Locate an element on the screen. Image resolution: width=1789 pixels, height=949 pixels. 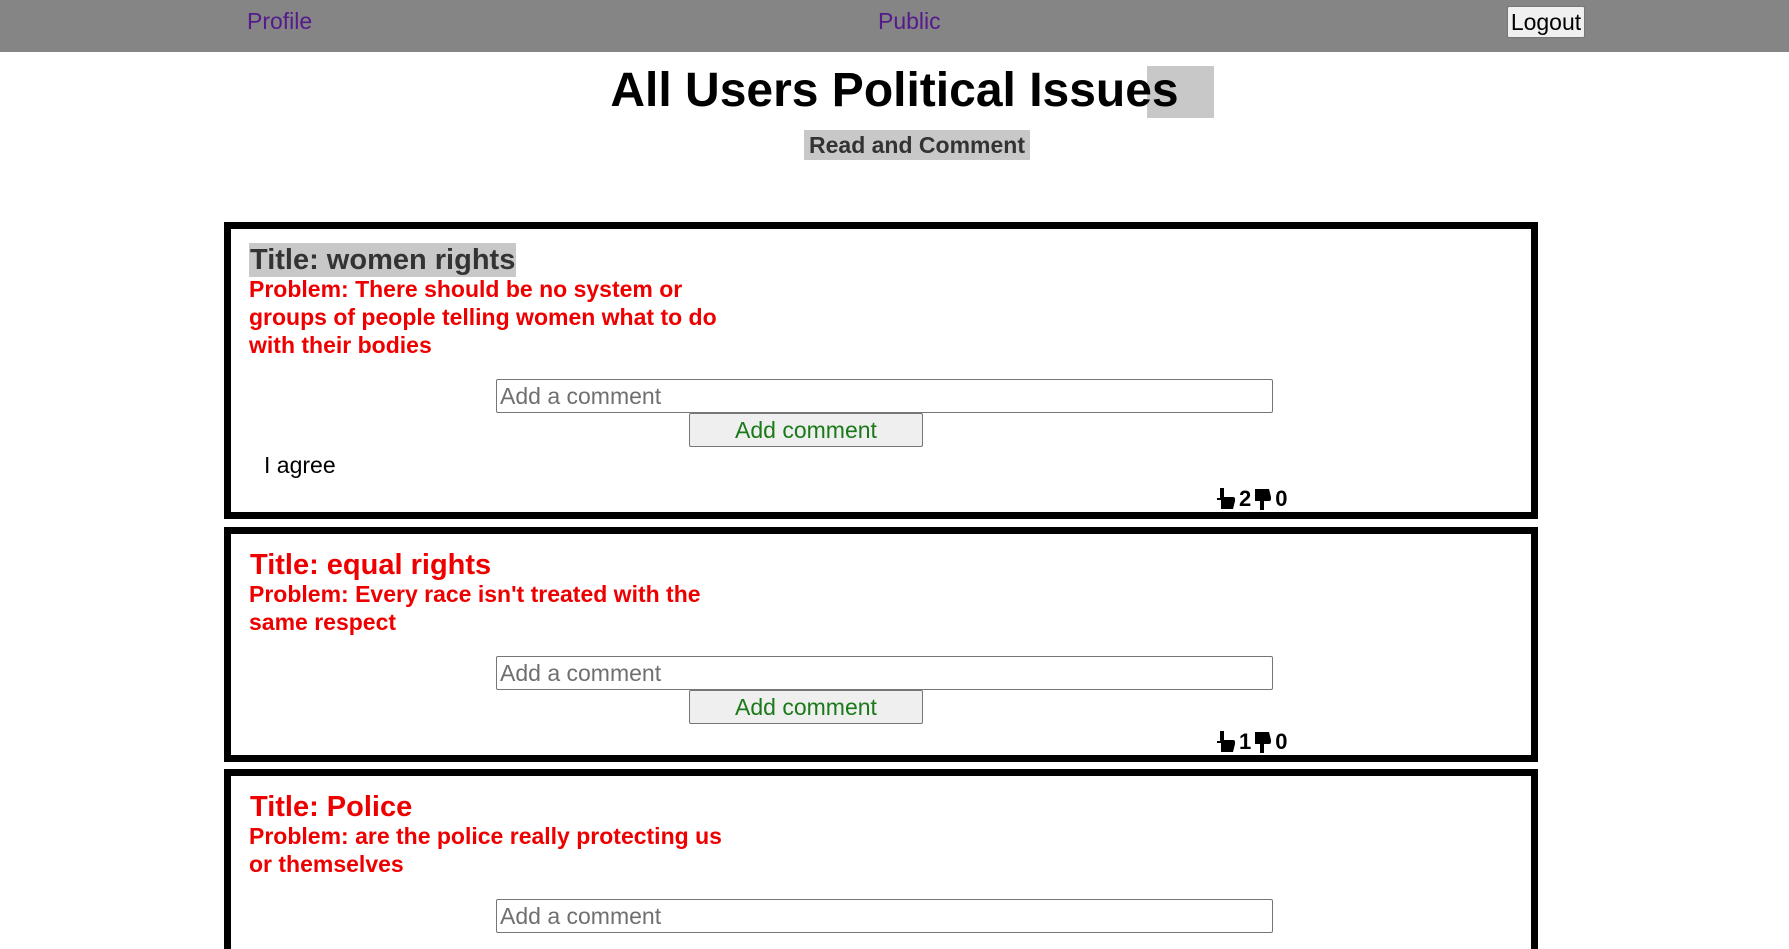
comment-votes: 1 0 is located at coordinates (1252, 742).